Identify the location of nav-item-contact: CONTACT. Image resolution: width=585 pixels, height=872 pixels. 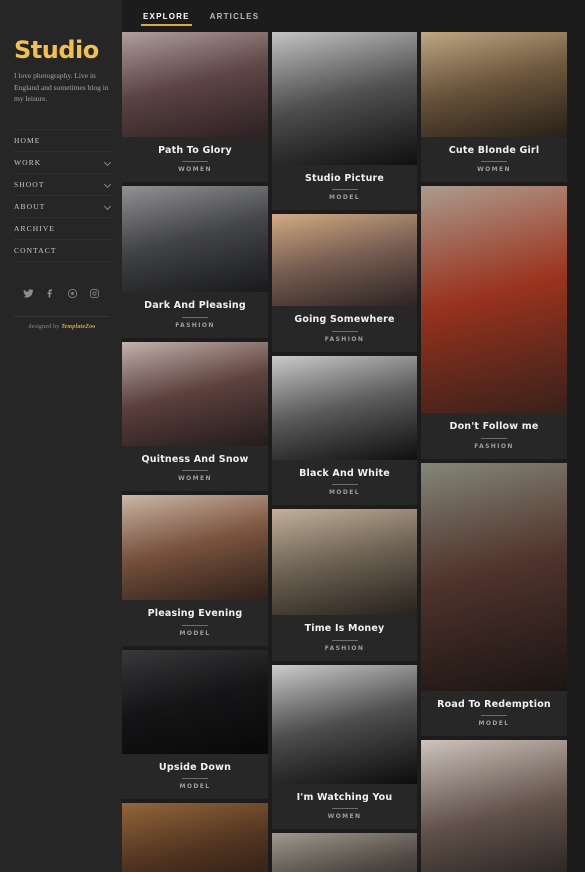
(63, 251).